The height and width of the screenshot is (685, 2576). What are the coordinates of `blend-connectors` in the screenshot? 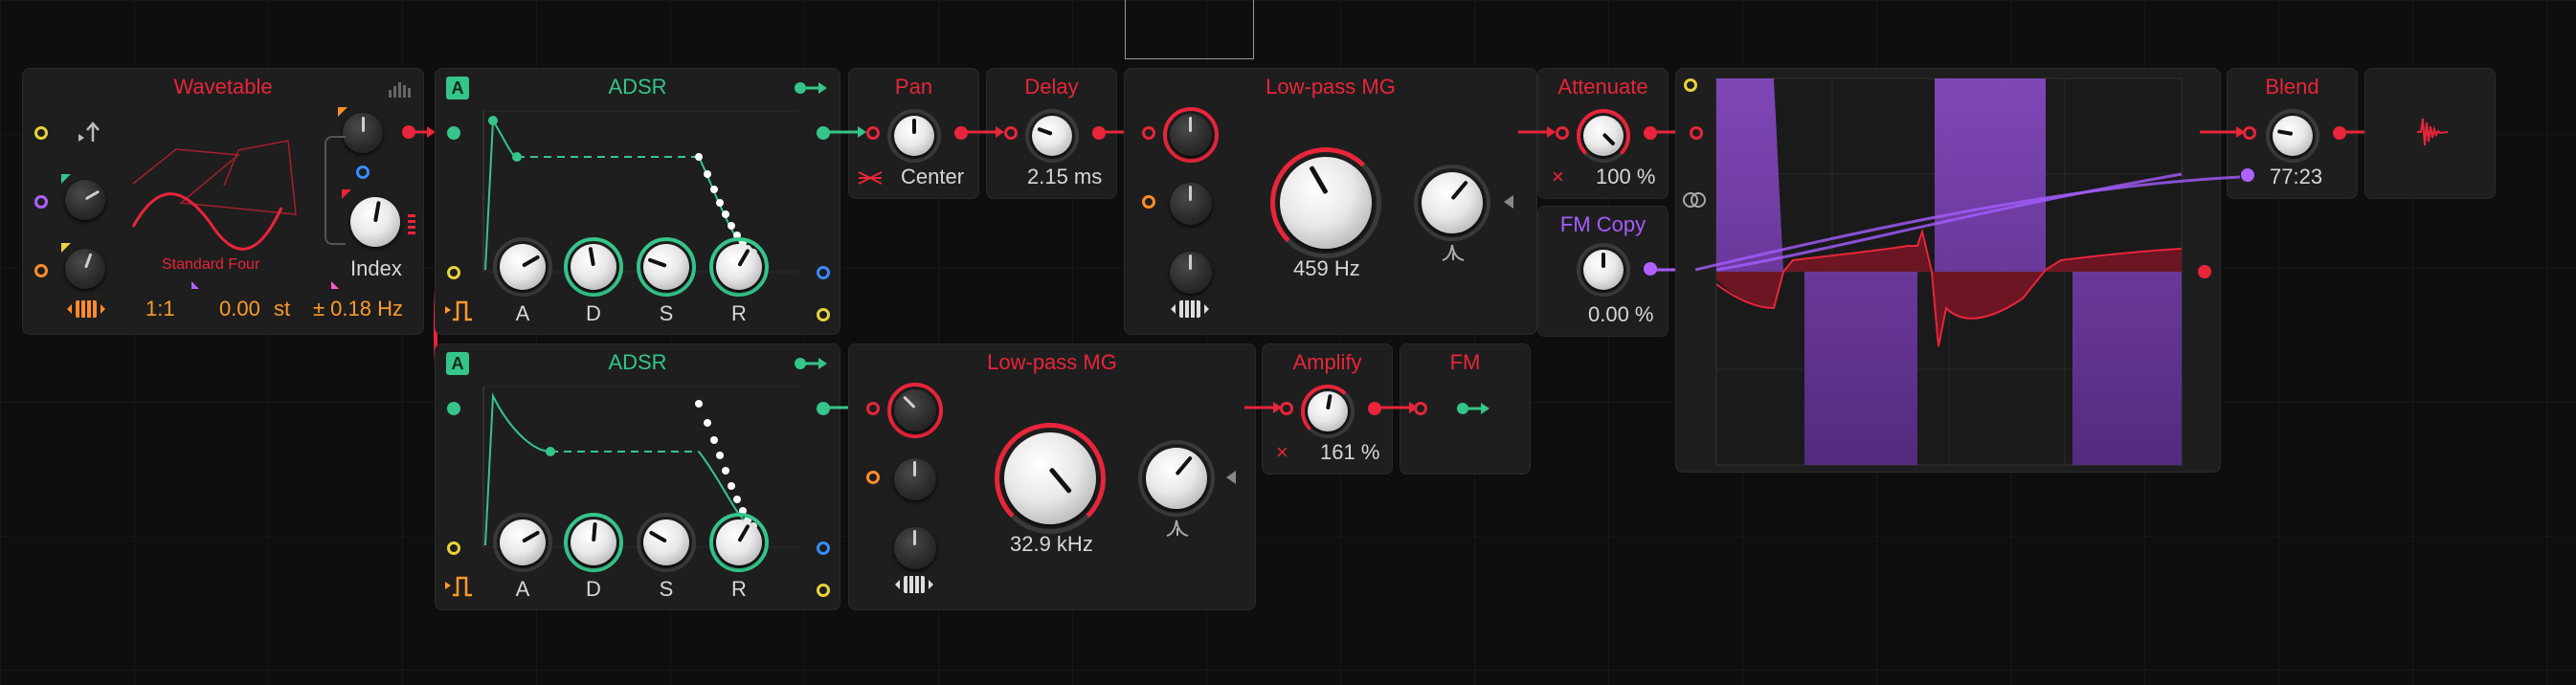 It's located at (2043, 198).